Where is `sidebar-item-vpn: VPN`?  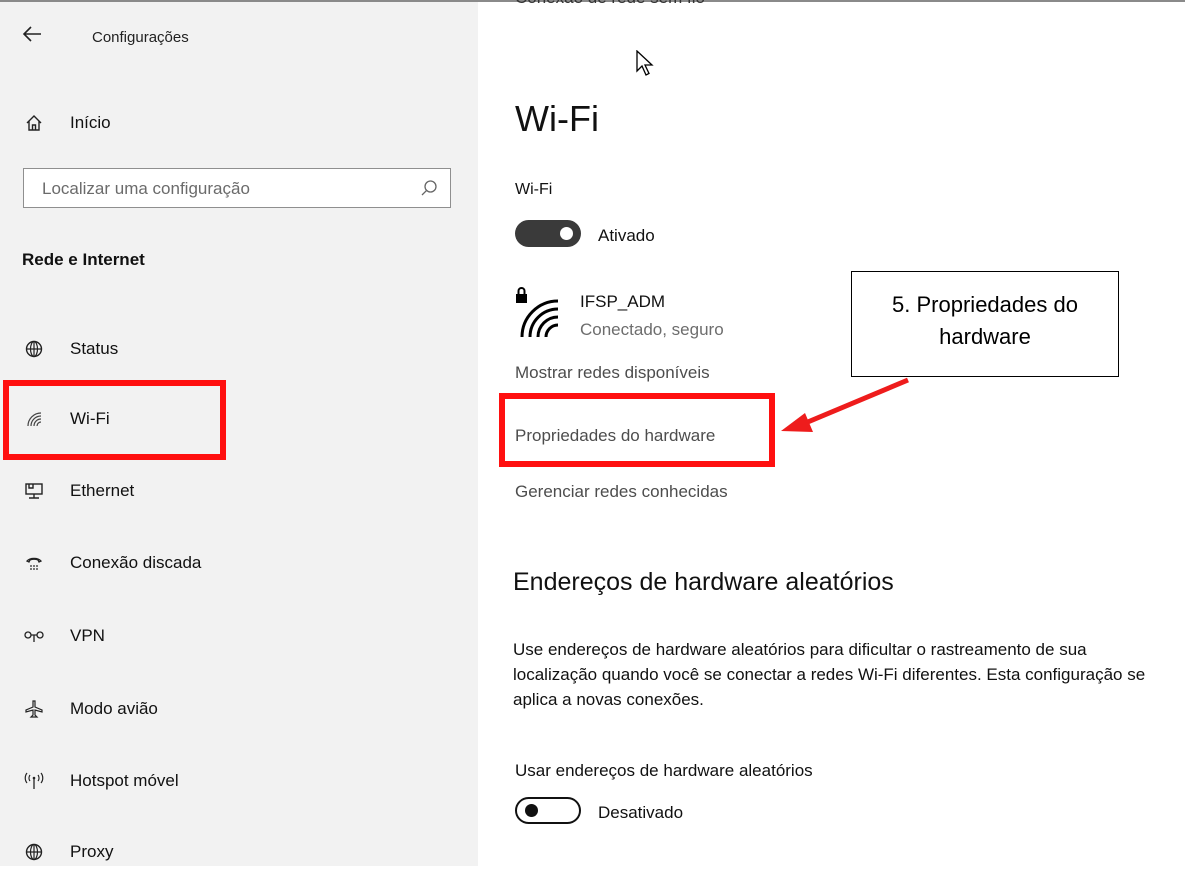
sidebar-item-vpn: VPN is located at coordinates (235, 636).